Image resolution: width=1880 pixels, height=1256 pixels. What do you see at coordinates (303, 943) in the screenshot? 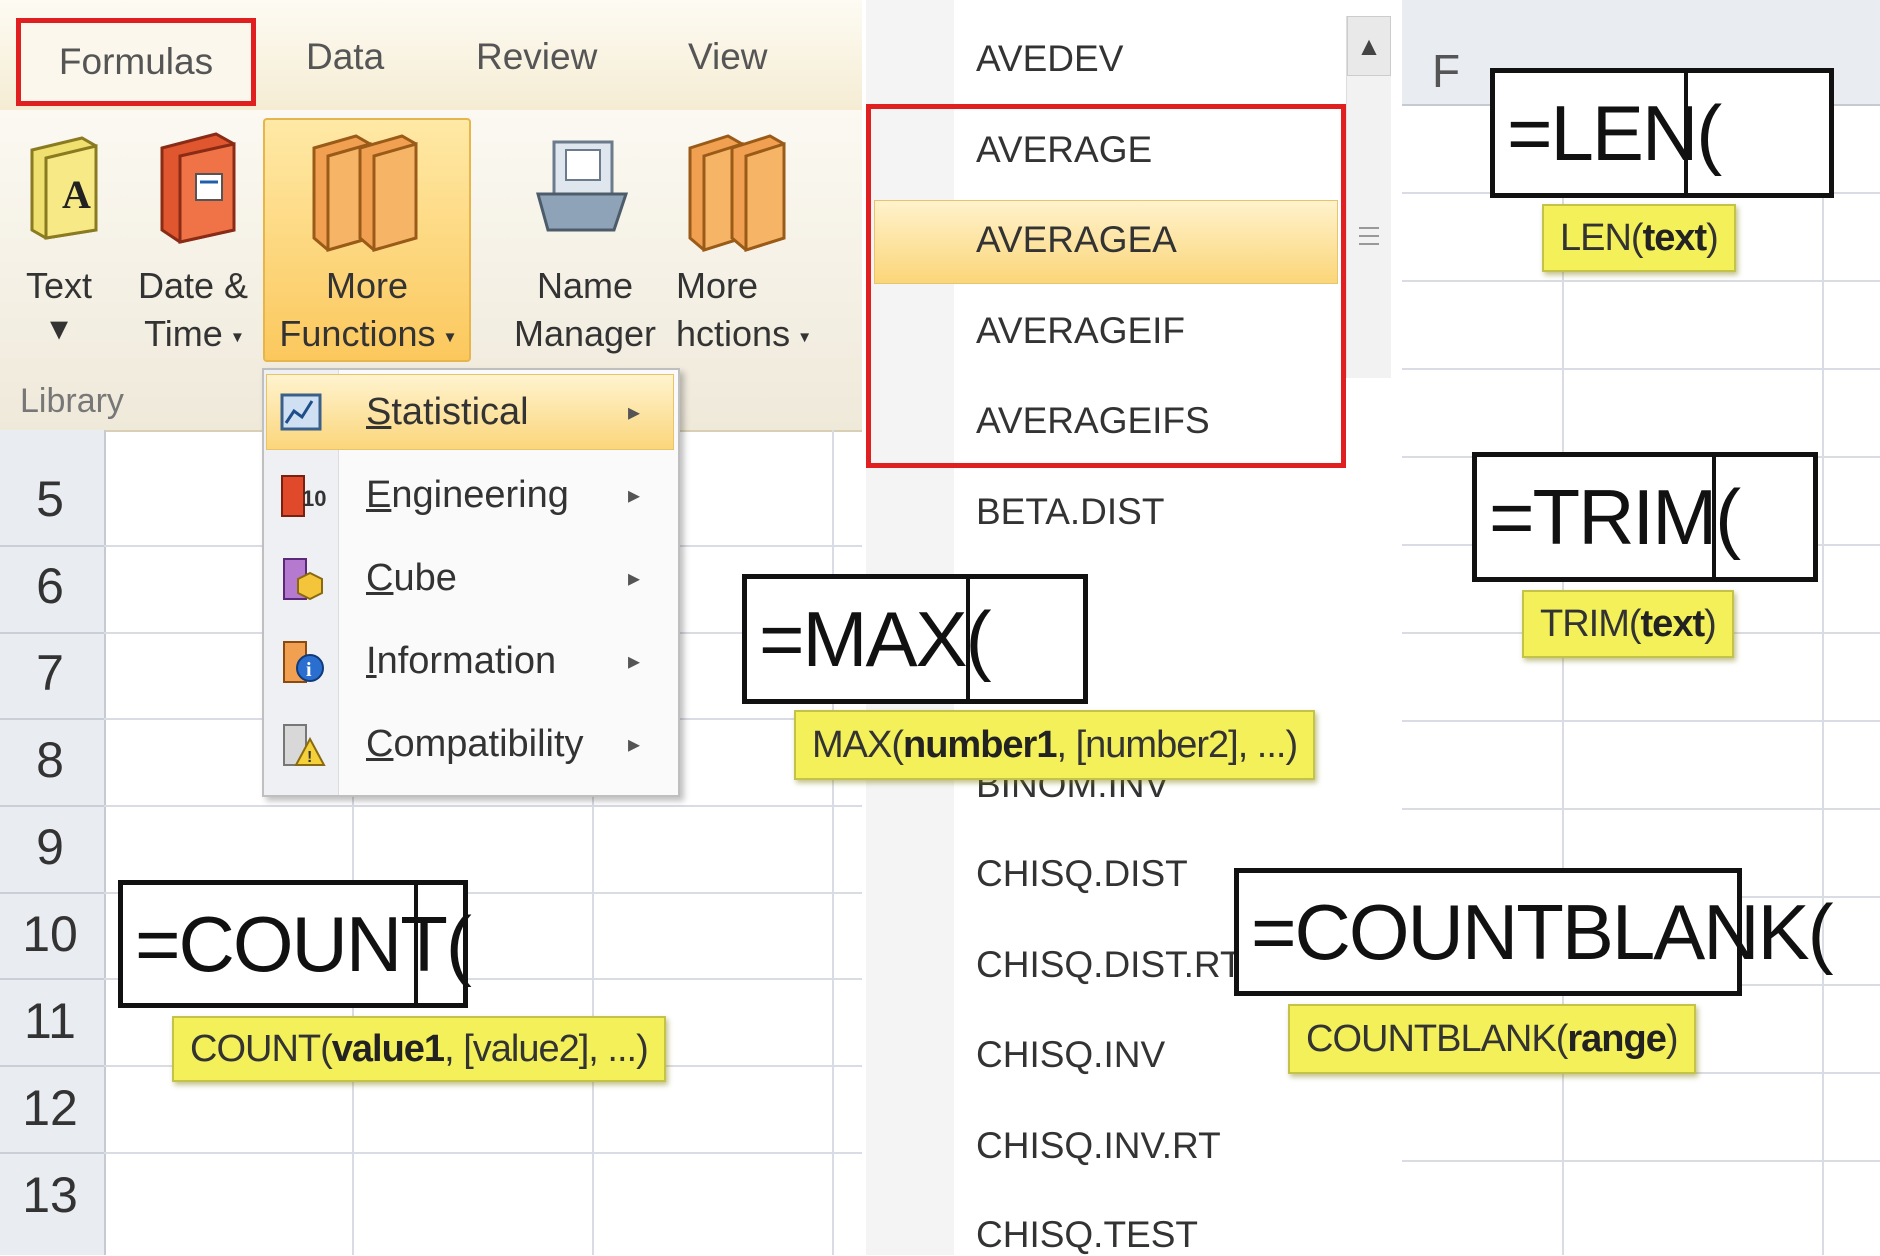
I see `formula-text: =COUNT(` at bounding box center [303, 943].